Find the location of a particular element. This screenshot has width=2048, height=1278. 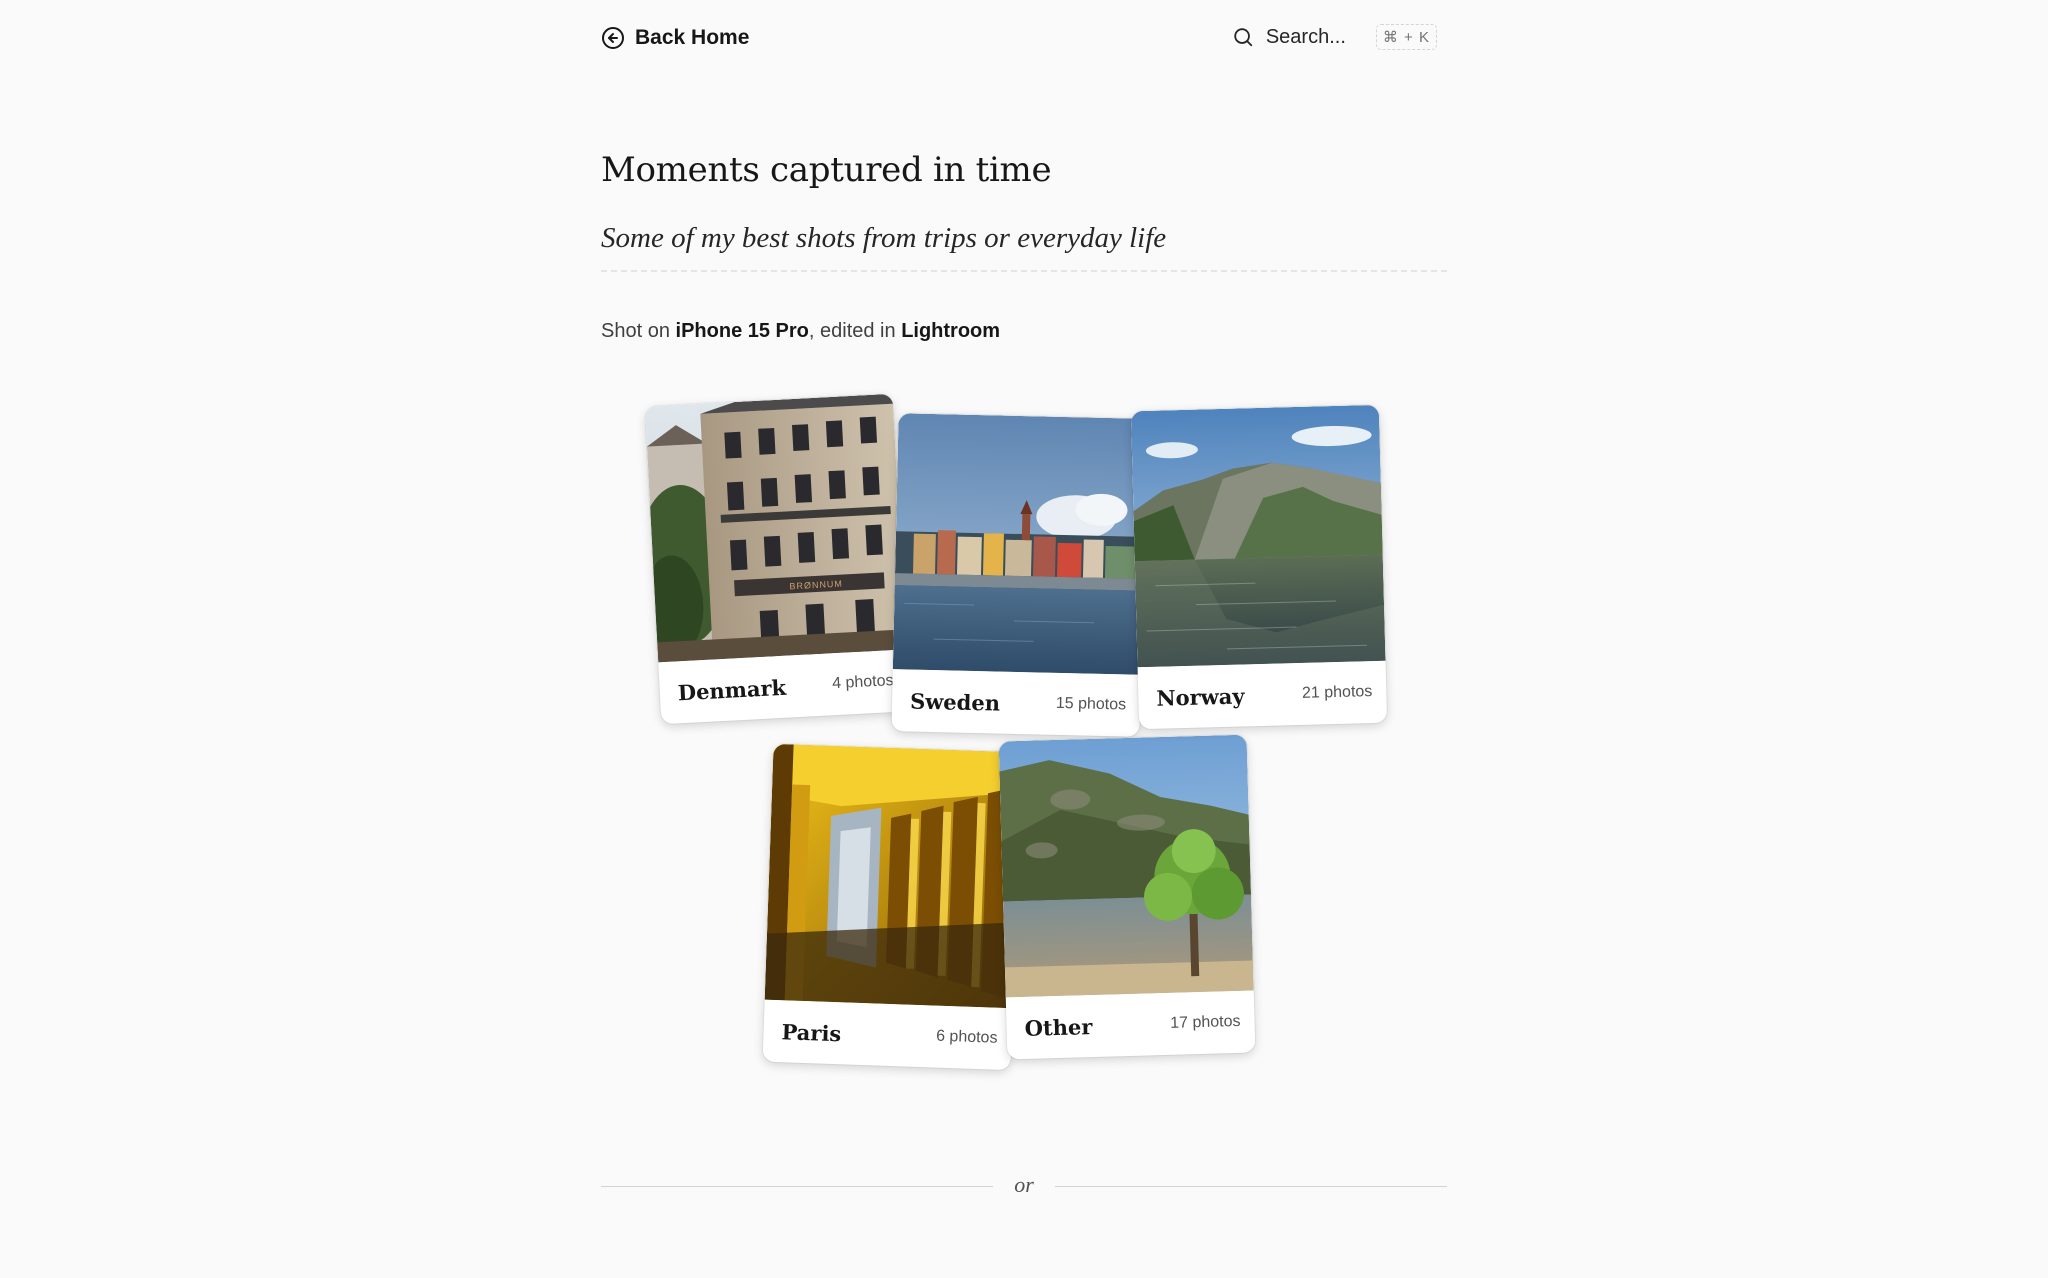

album-meta: Sweden 15 photos is located at coordinates (1015, 703).